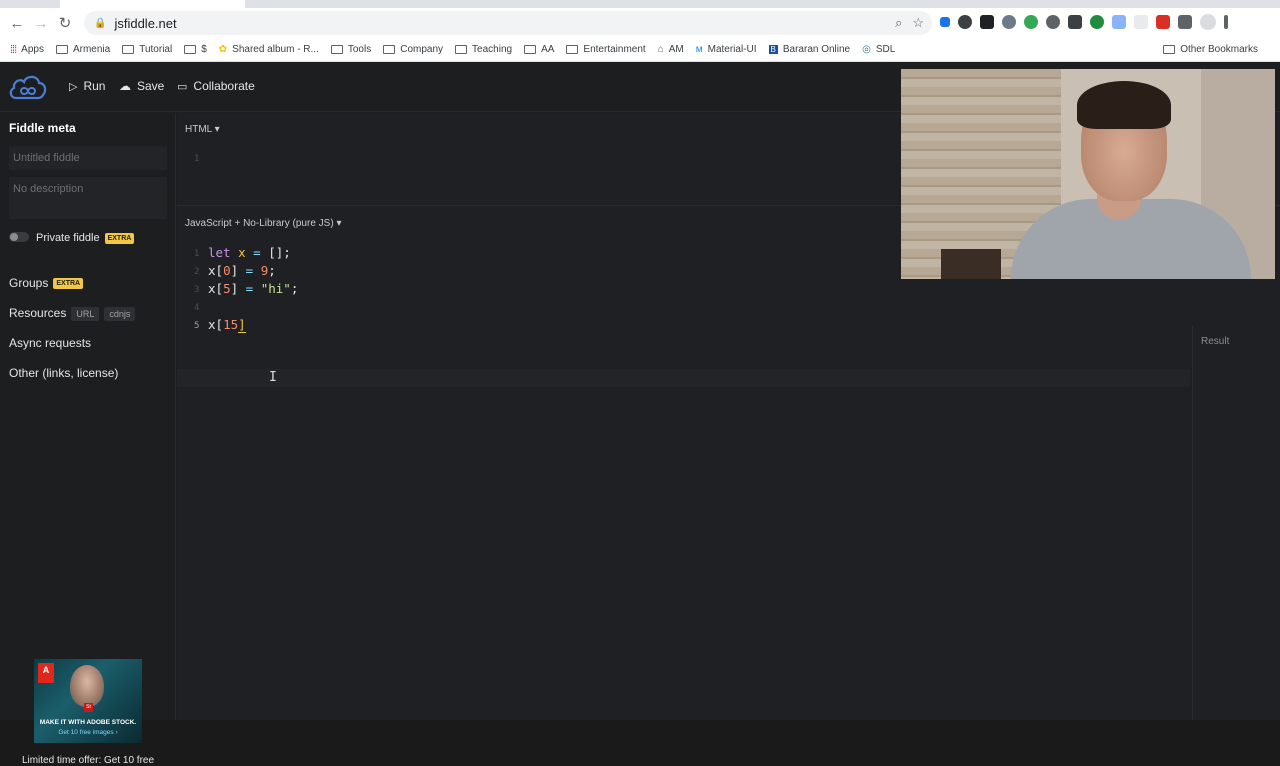 This screenshot has height=766, width=1280. I want to click on bookmark-teaching: Teaching, so click(483, 49).